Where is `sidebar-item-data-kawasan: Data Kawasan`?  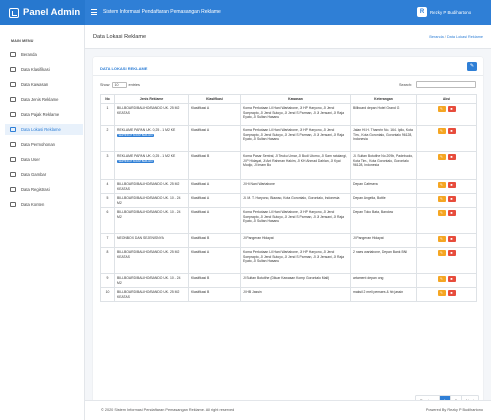
sidebar-item-data-kawasan: Data Kawasan is located at coordinates (44, 84).